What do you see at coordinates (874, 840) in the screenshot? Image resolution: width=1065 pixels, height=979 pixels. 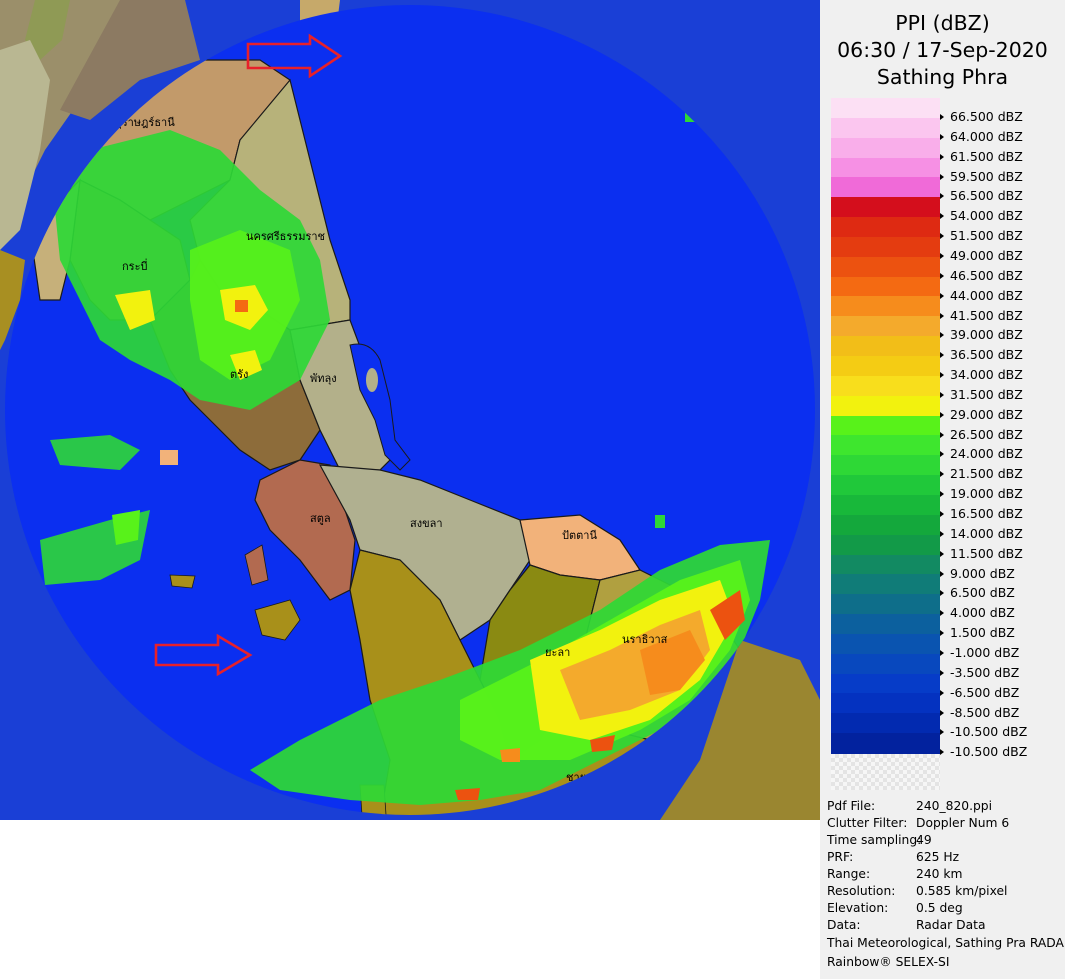 I see `info-key: Time sampling:` at bounding box center [874, 840].